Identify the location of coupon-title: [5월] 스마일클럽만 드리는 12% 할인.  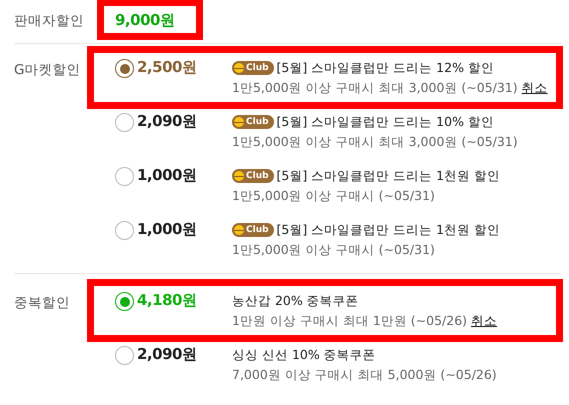
(385, 68).